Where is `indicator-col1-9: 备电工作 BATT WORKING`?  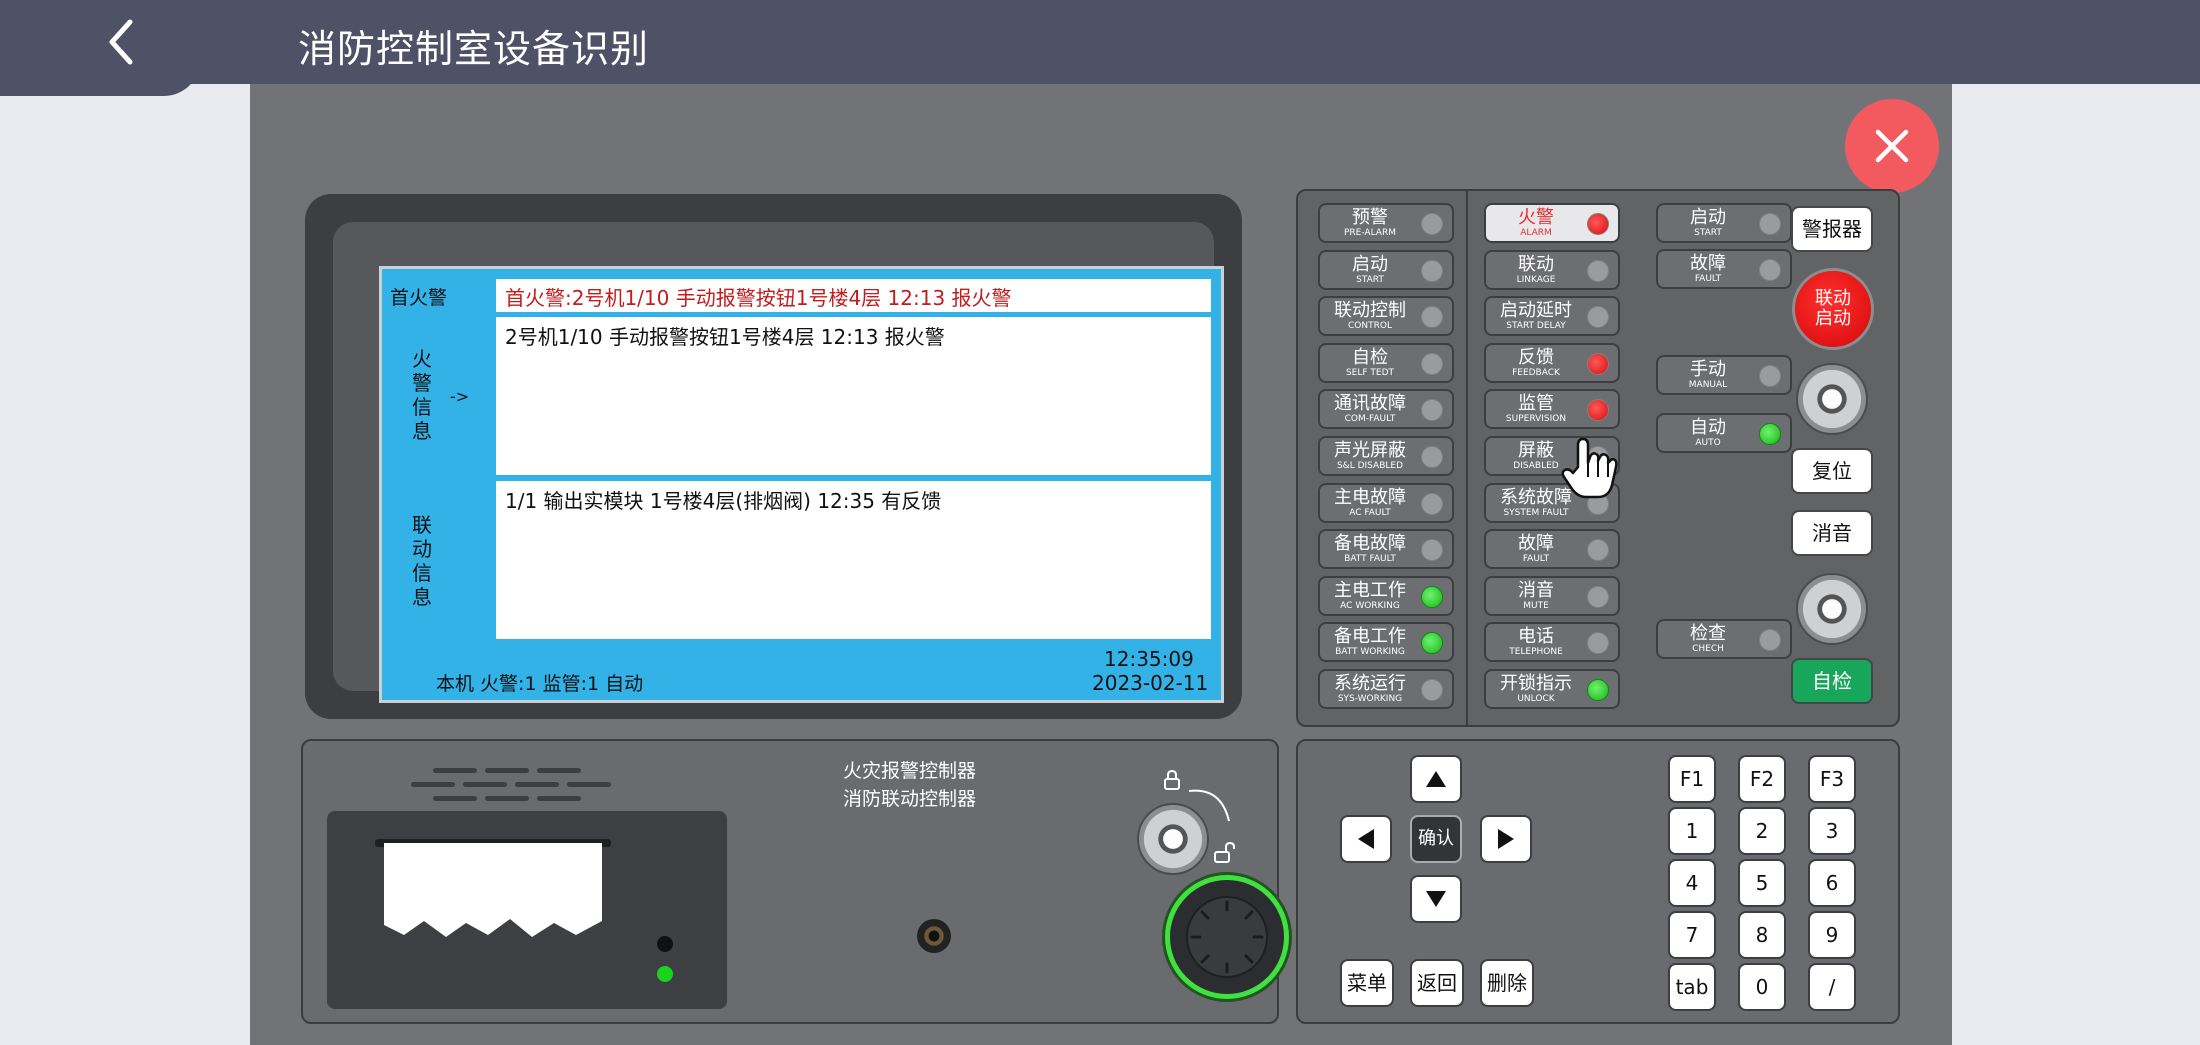 indicator-col1-9: 备电工作 BATT WORKING is located at coordinates (1386, 642).